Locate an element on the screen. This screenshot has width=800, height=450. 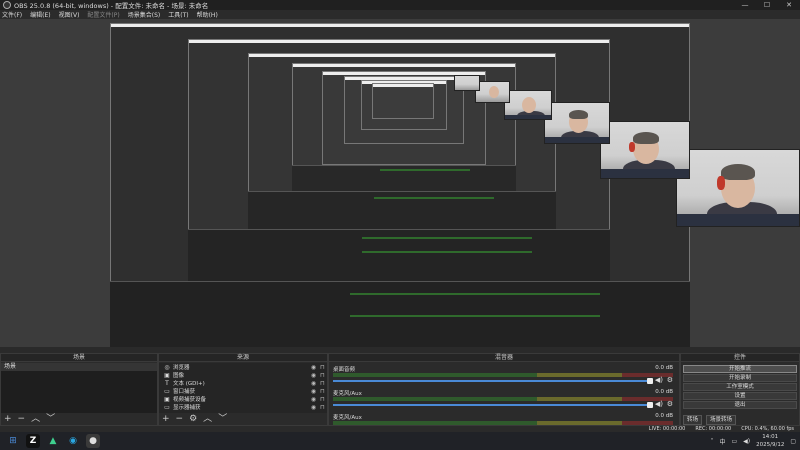
mixer-channel-desktop: 桌面音频 0.0 dB ◀) ⚙ is located at coordinates (503, 377).